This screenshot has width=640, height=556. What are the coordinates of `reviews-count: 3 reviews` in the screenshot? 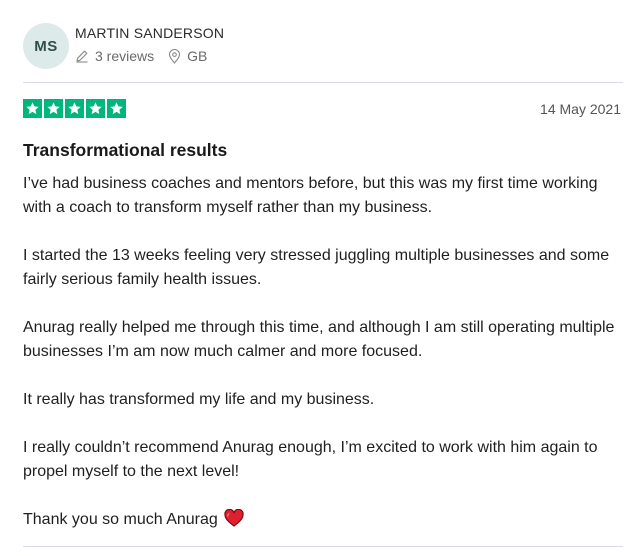 It's located at (114, 56).